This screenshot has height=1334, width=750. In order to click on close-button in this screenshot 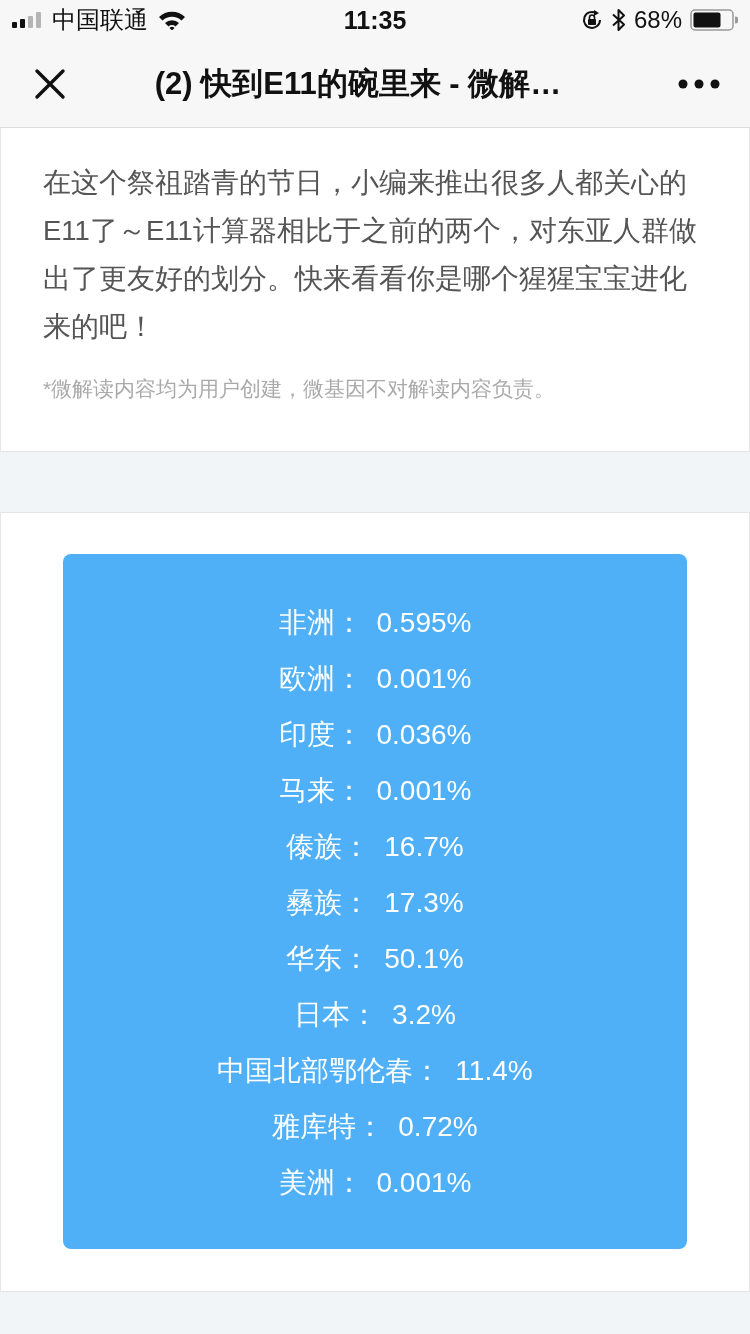, I will do `click(50, 83)`.